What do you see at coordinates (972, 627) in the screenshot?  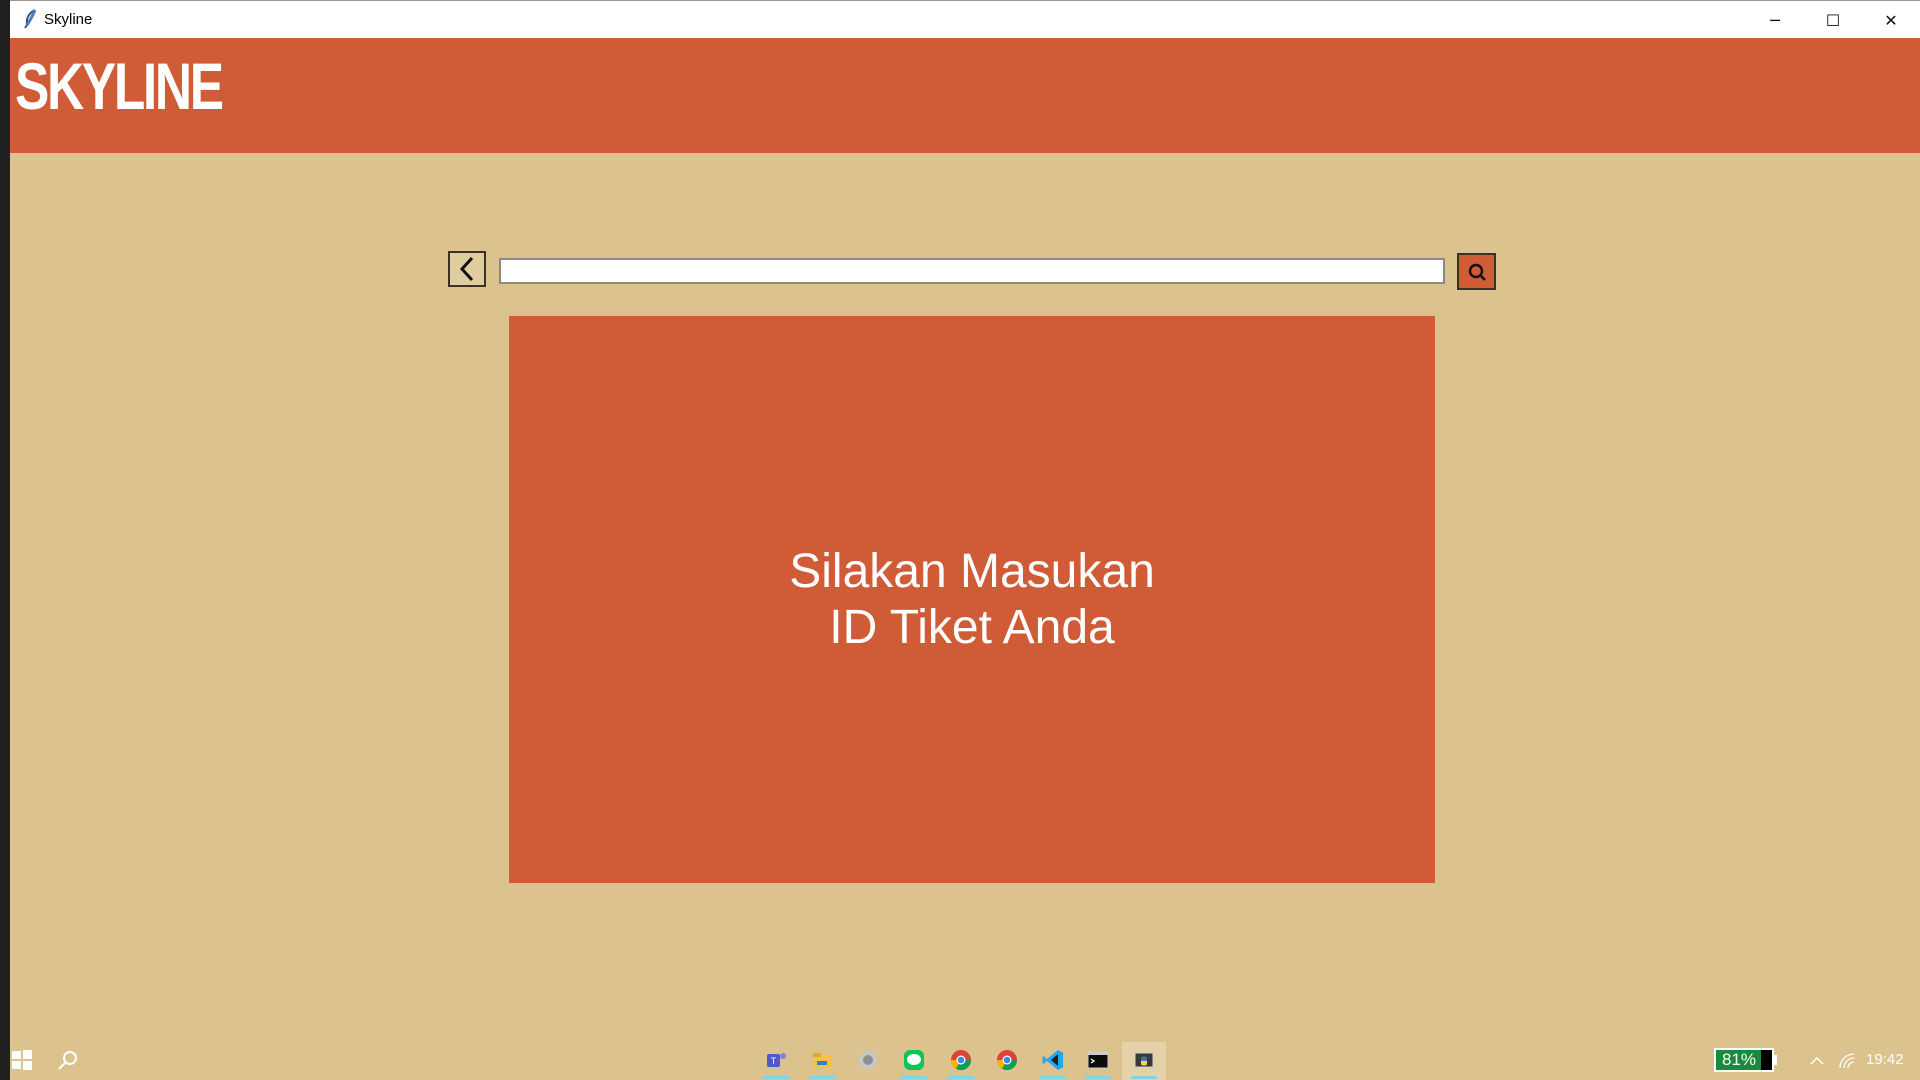 I see `prompt-line-2: ID Tiket Anda` at bounding box center [972, 627].